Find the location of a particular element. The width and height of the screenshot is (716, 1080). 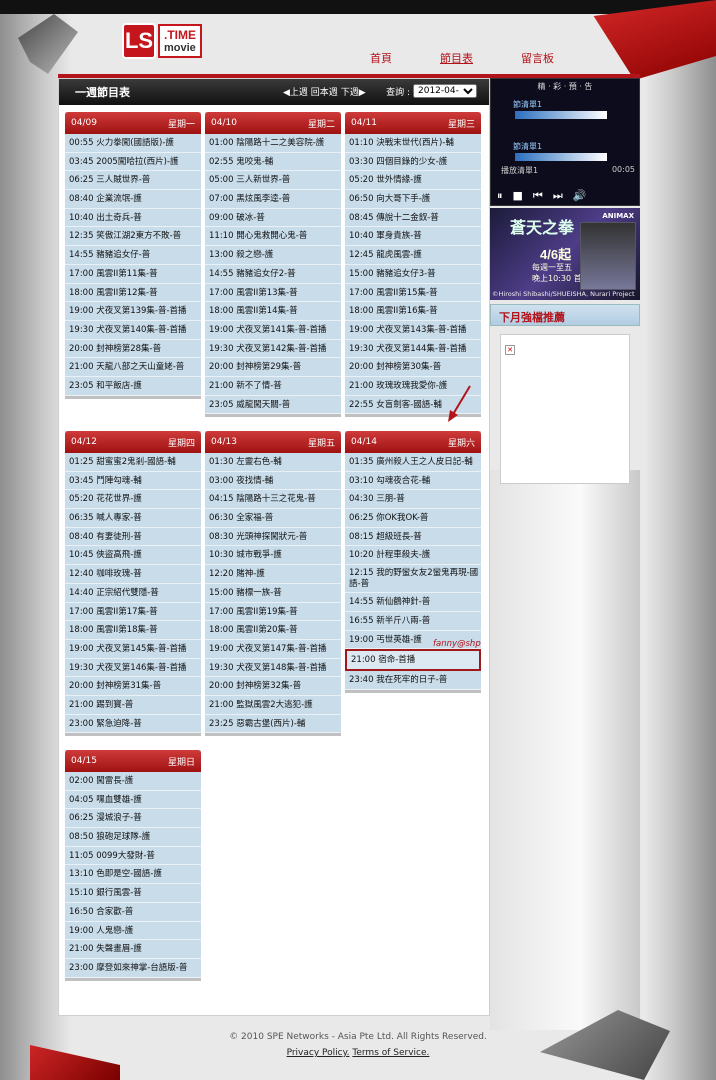

program-row: 08:50 狼砲足球隊-護 is located at coordinates (133, 837).